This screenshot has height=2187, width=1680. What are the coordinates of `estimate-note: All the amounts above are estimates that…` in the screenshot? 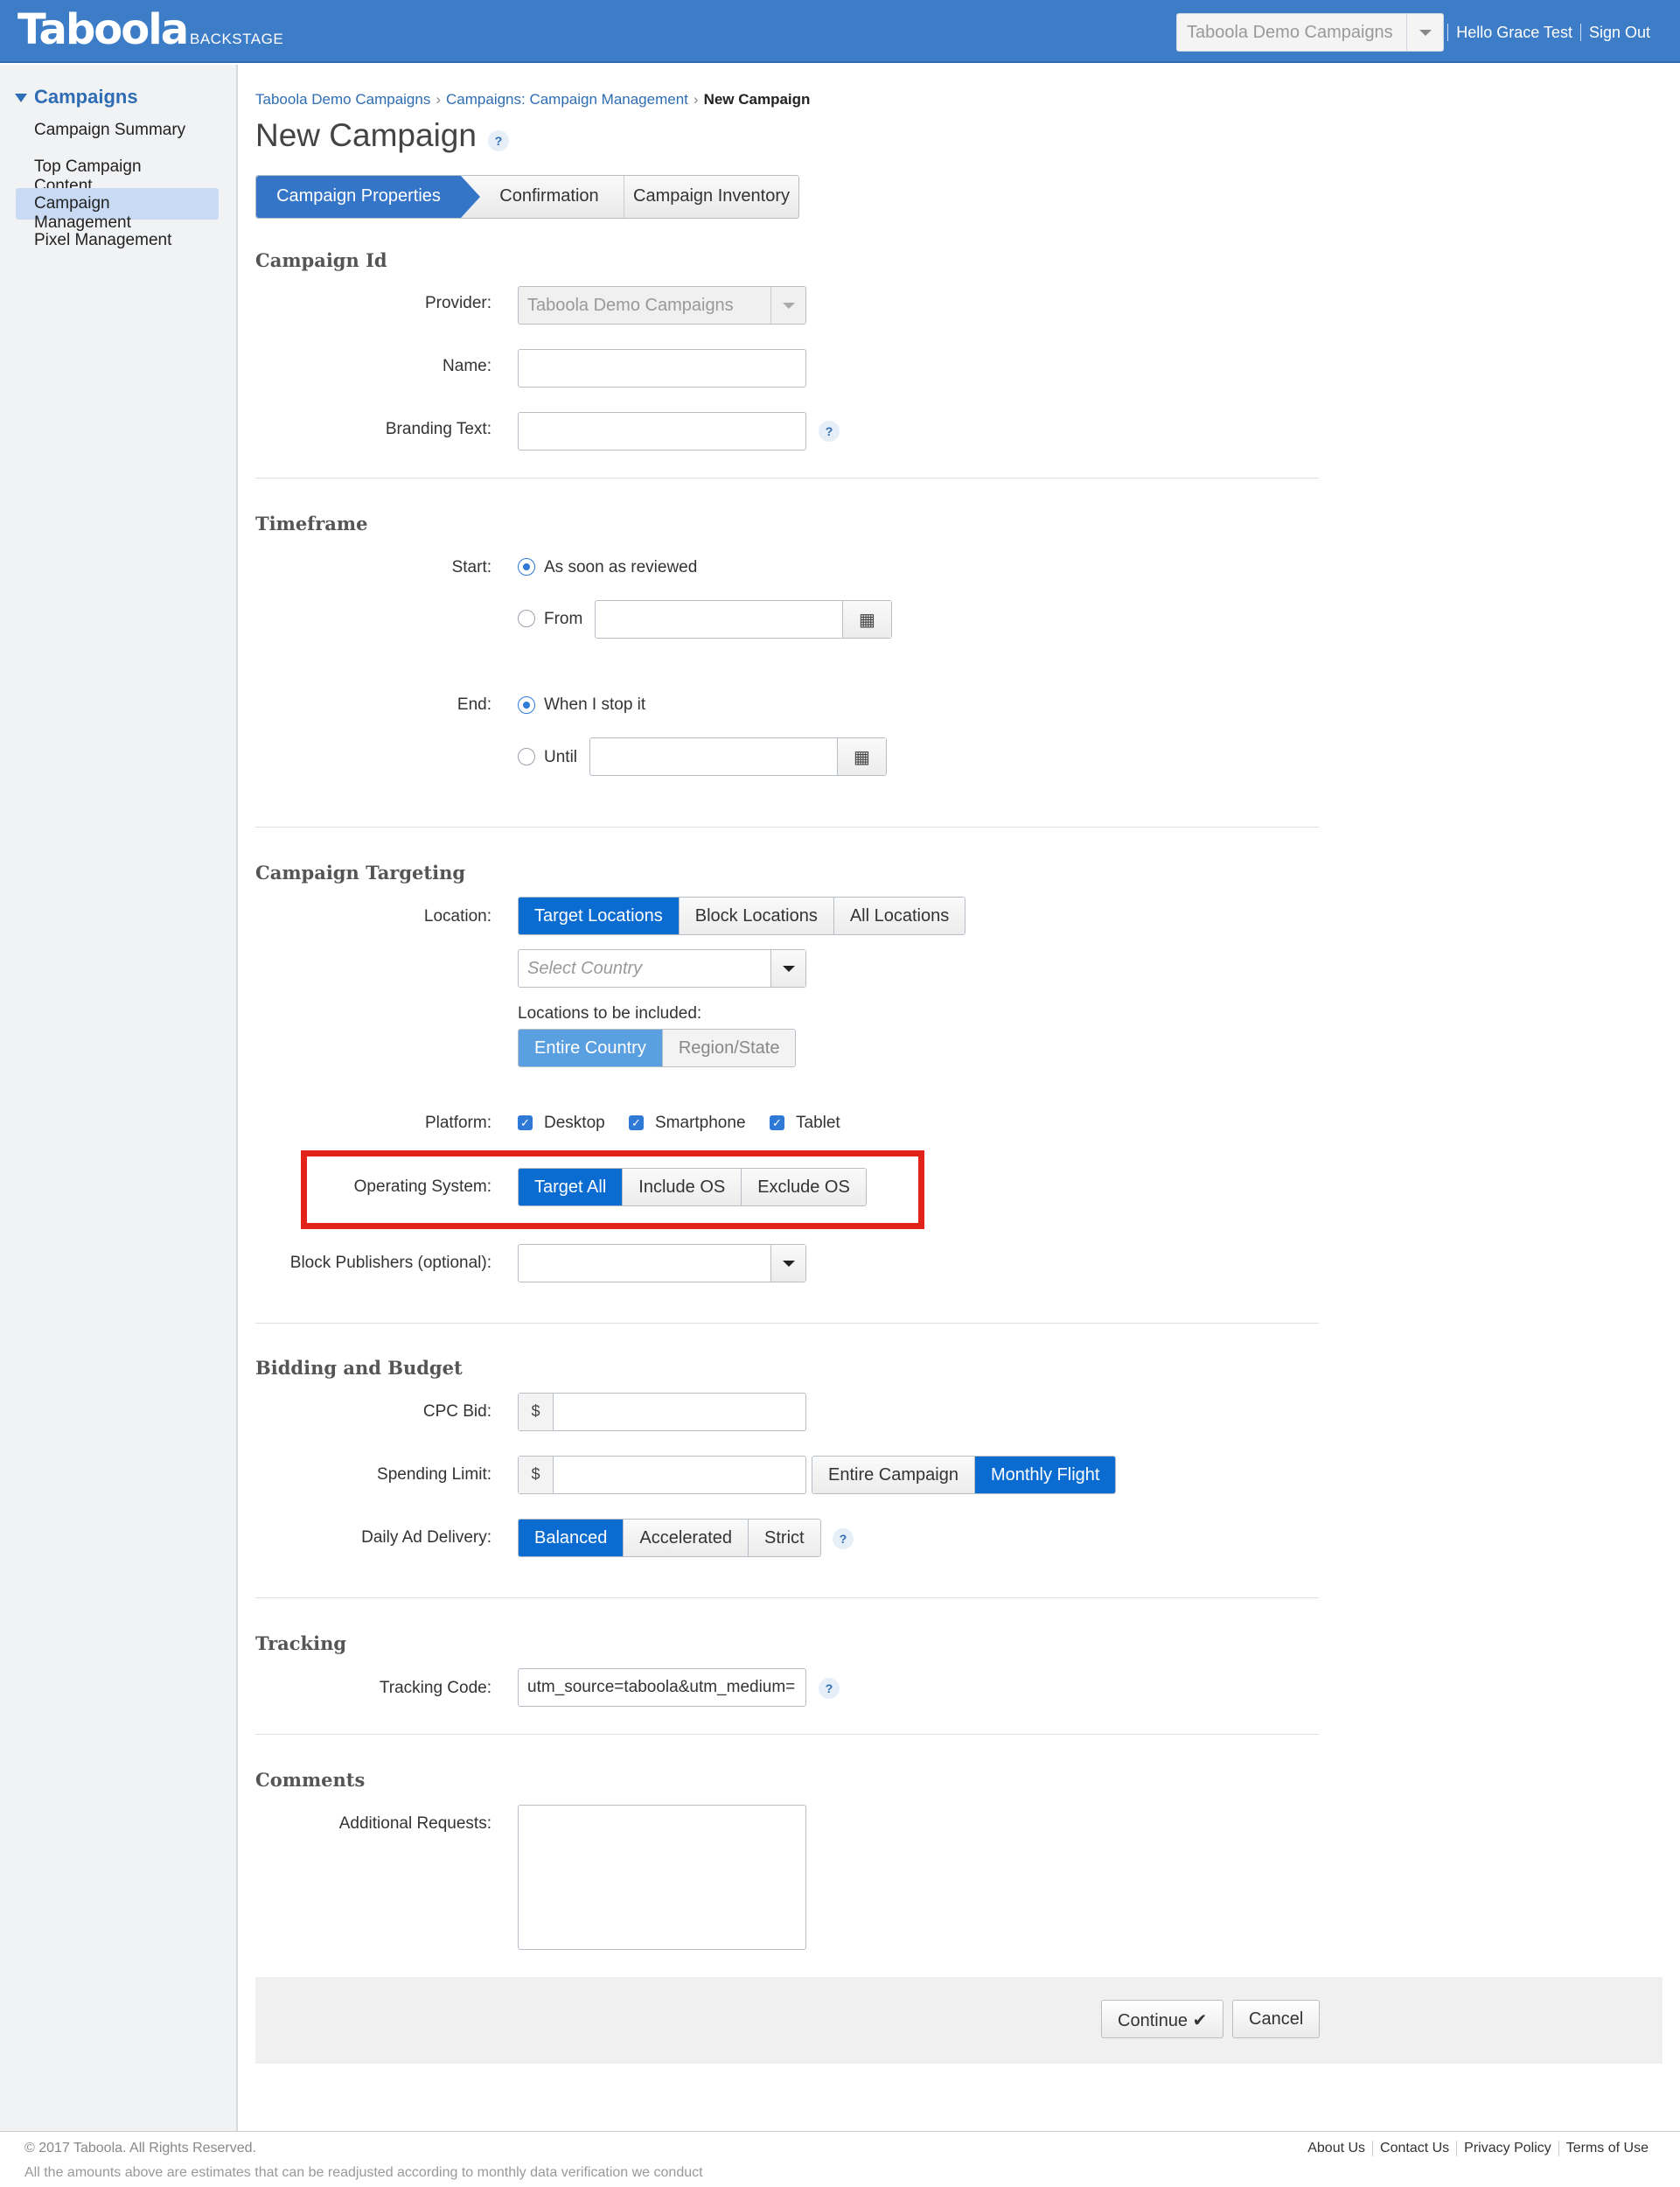 It's located at (363, 2172).